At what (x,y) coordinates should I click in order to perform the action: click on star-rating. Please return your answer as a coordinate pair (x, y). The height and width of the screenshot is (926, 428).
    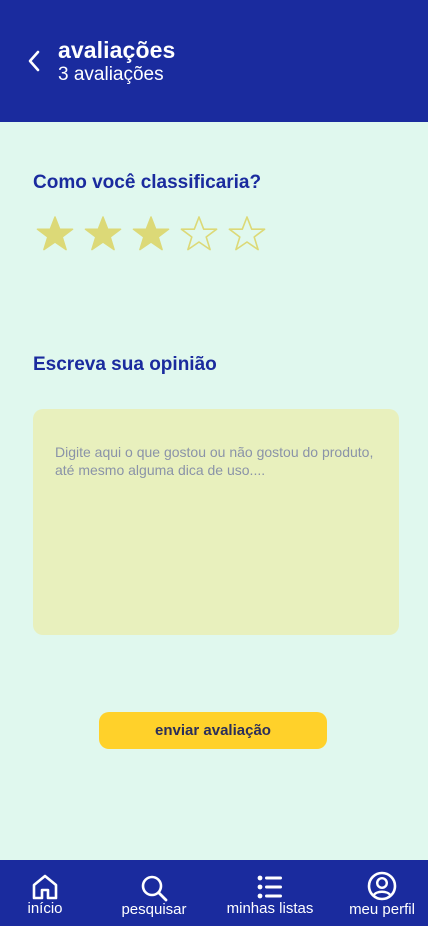
    Looking at the image, I should click on (151, 235).